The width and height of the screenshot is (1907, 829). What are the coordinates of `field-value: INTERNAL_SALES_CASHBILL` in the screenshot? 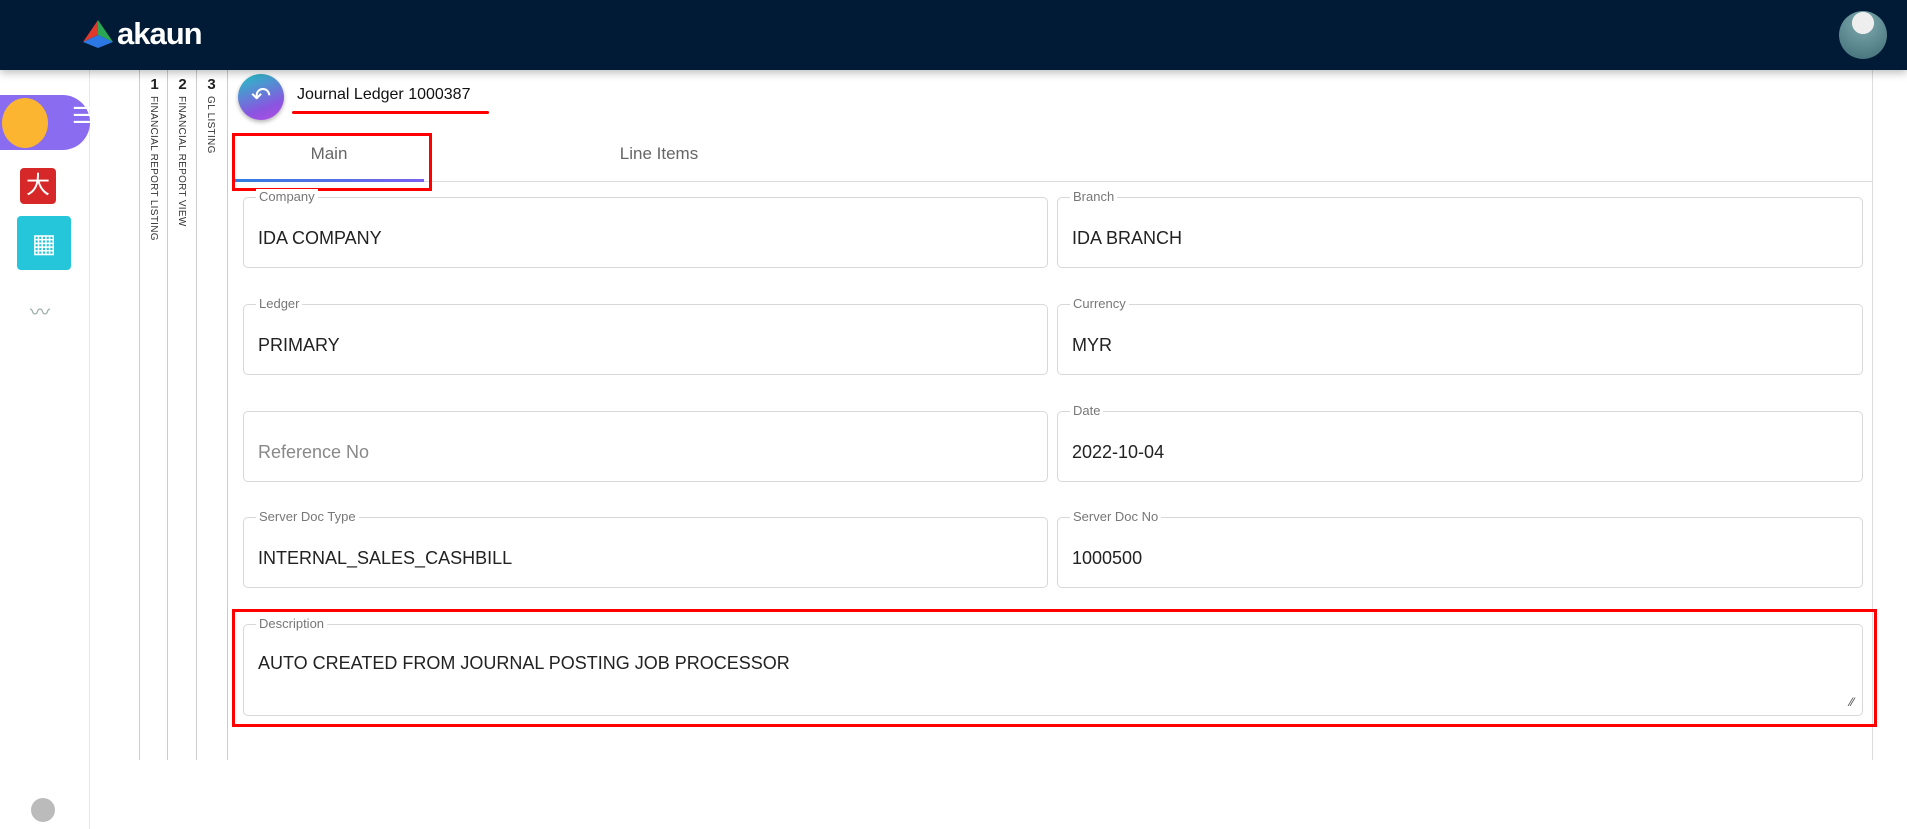 It's located at (385, 558).